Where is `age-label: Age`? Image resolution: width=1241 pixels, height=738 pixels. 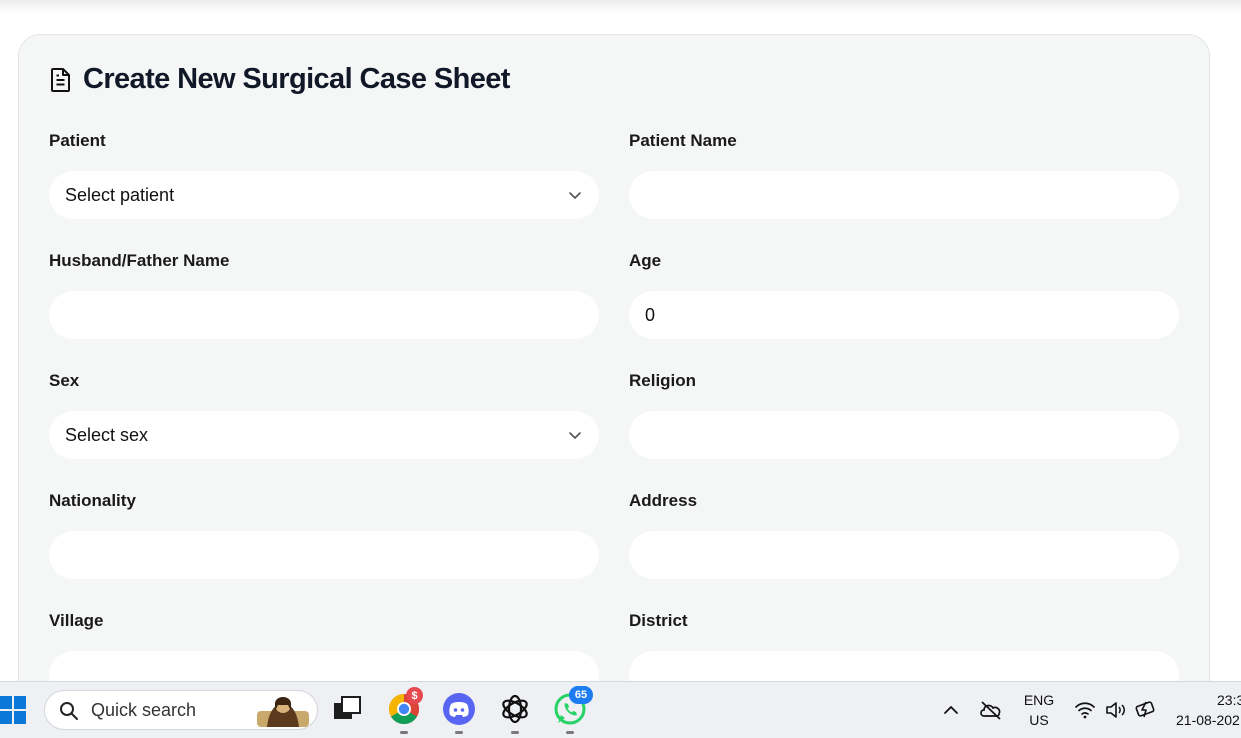
age-label: Age is located at coordinates (645, 260).